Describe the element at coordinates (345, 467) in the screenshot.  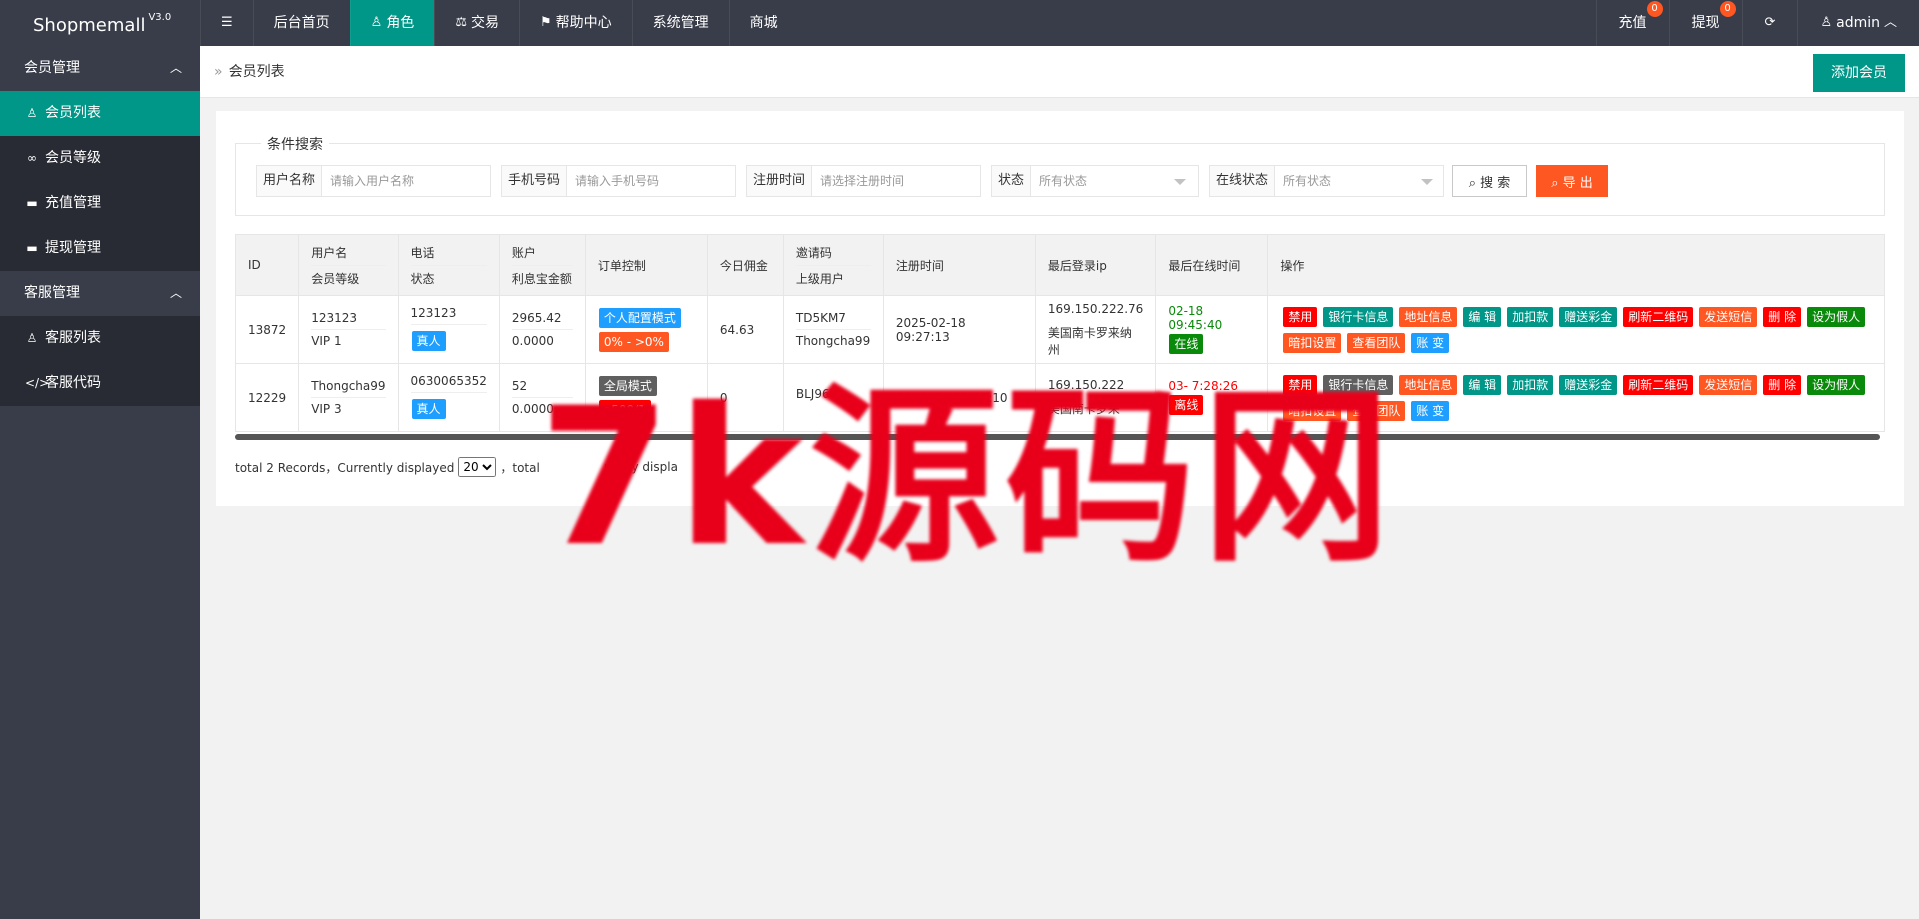
I see `pager-total-text: total 2 Records，Currently displayed` at that location.